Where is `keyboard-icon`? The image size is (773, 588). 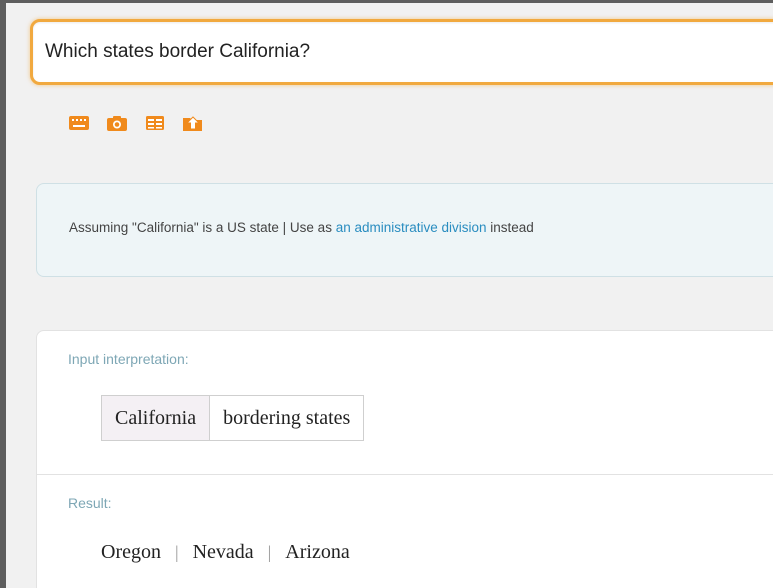
keyboard-icon is located at coordinates (79, 123).